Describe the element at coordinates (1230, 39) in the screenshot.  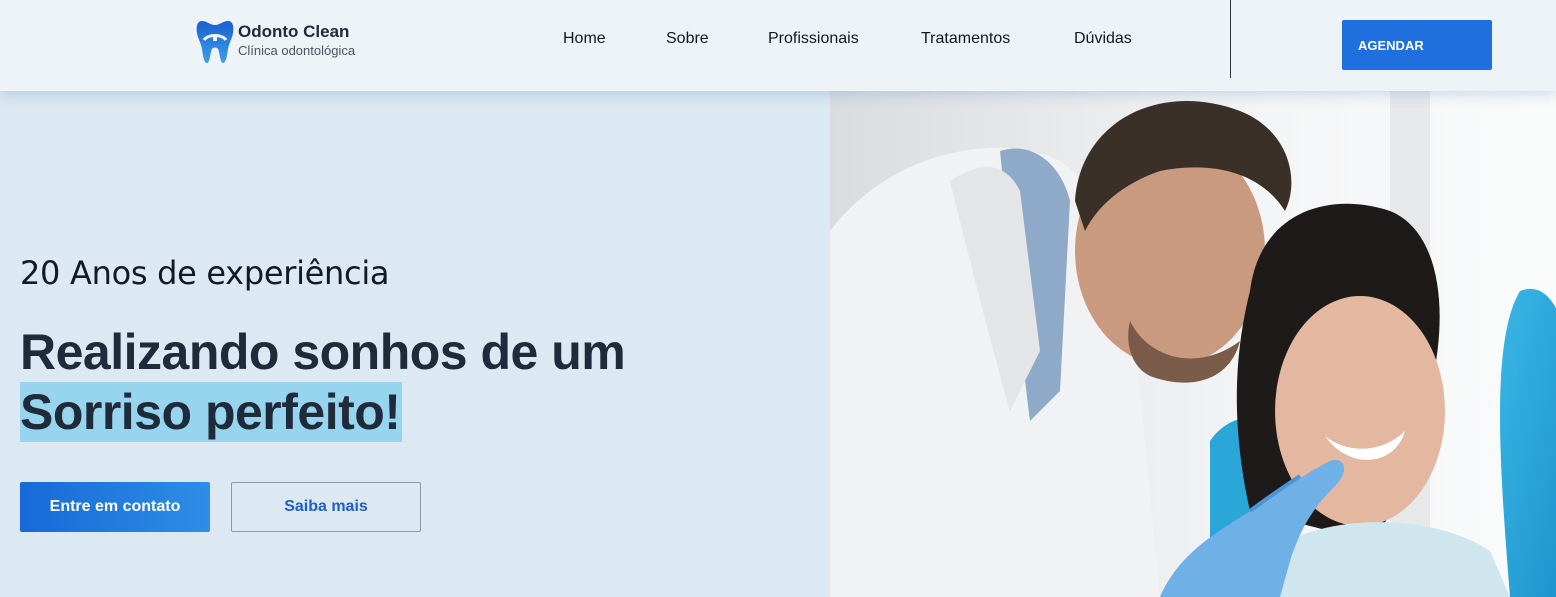
I see `header-divider` at that location.